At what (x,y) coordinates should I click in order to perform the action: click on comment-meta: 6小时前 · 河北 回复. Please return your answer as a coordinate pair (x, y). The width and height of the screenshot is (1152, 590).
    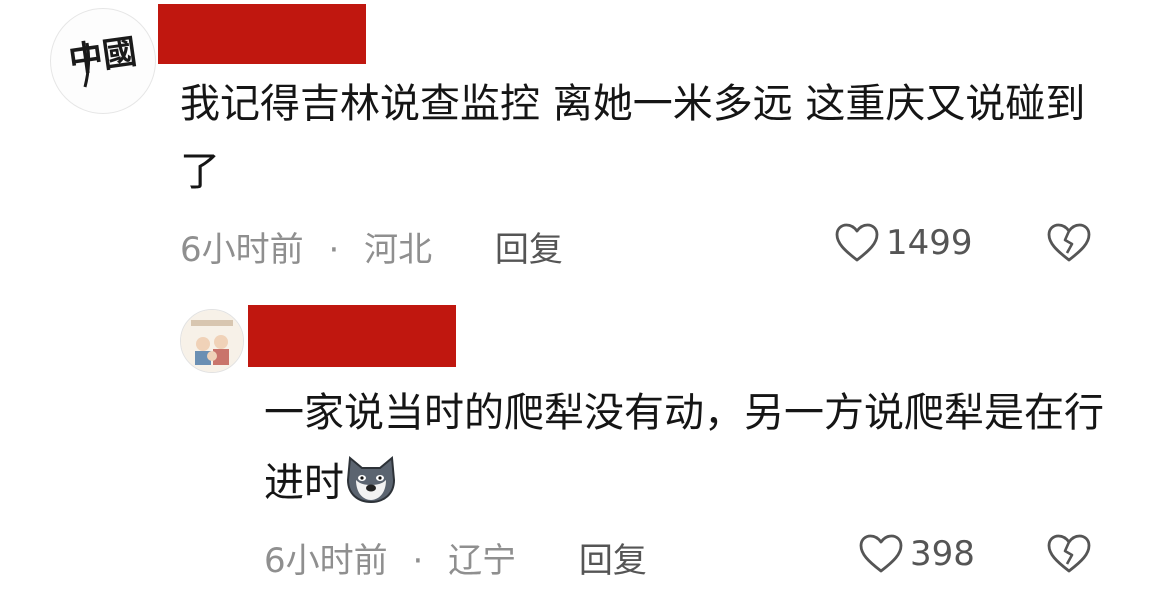
    Looking at the image, I should click on (371, 246).